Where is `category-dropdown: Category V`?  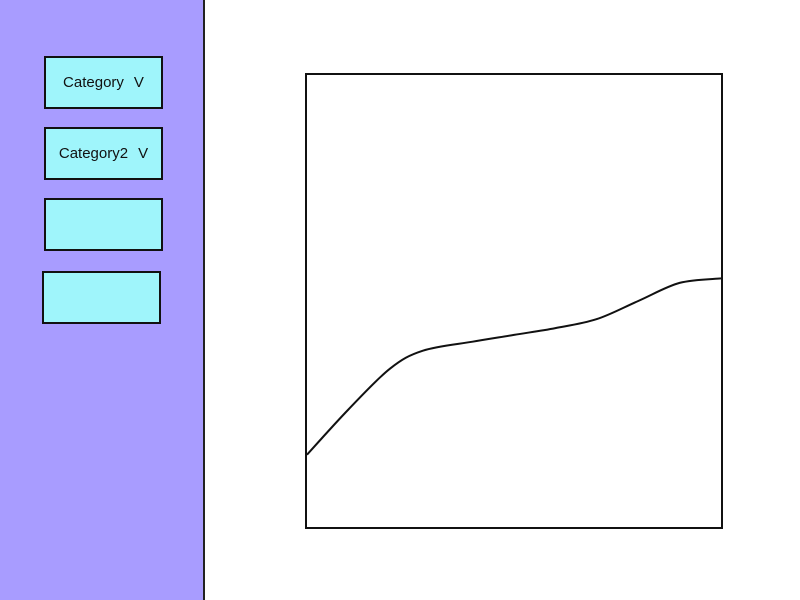 category-dropdown: Category V is located at coordinates (103, 82).